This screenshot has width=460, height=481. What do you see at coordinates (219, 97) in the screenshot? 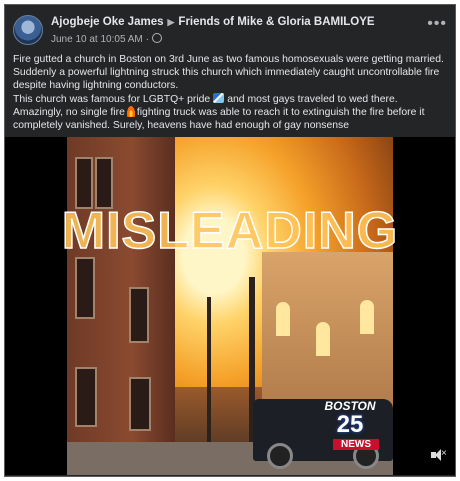
I see `rainbow-flag-icon` at bounding box center [219, 97].